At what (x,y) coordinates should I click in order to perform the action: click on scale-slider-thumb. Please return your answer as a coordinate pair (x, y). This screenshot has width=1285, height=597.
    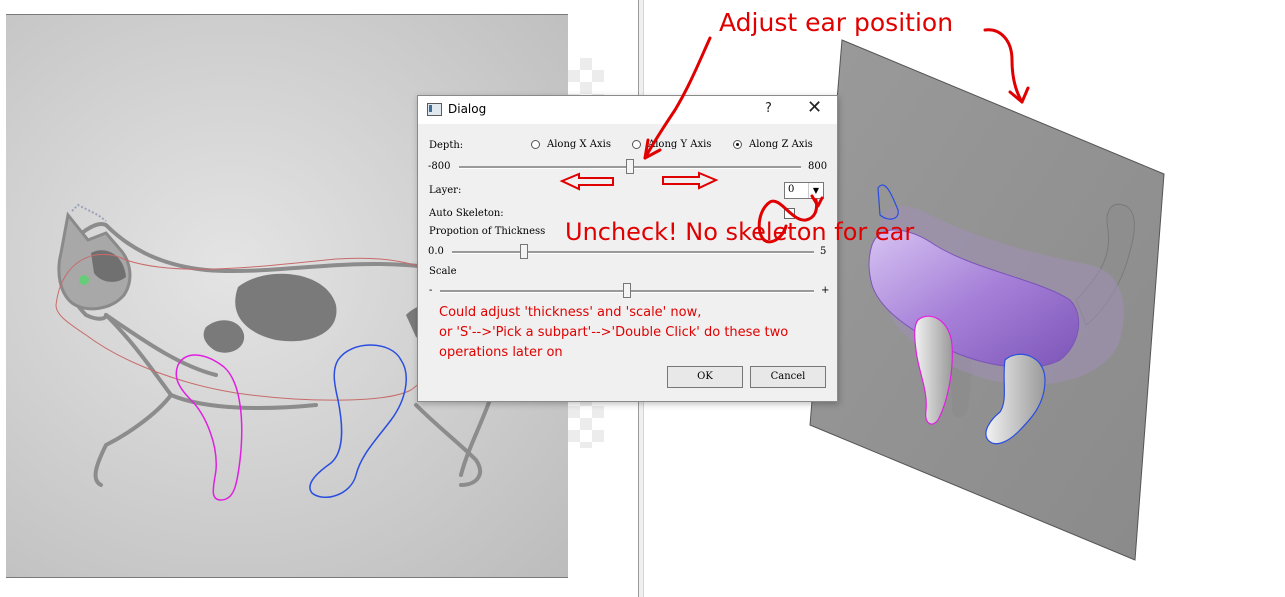
    Looking at the image, I should click on (627, 290).